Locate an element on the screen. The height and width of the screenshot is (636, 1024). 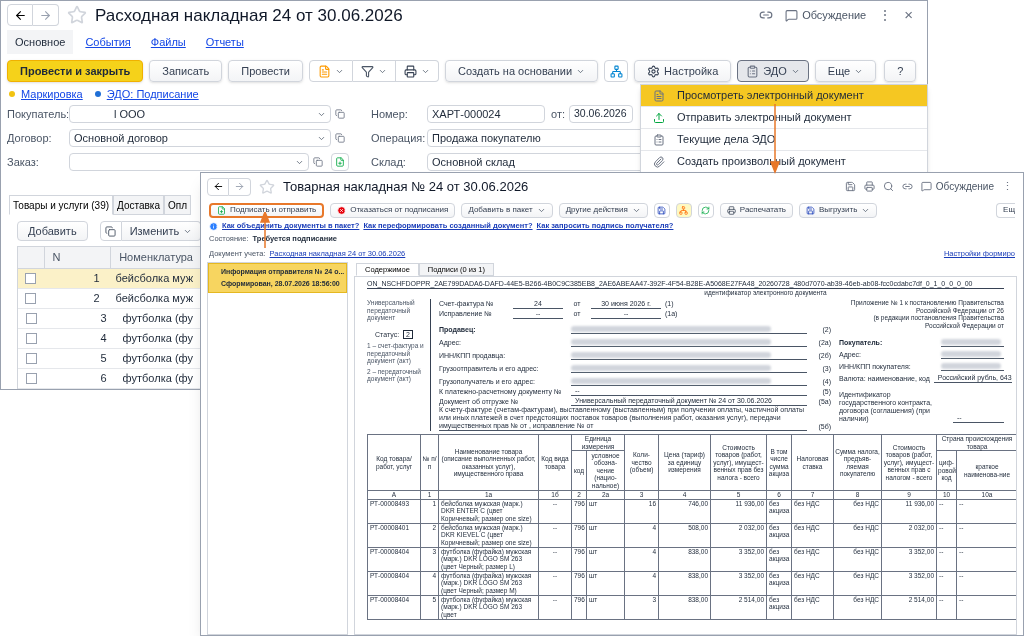
window-title: Товарная накладная № 24 от 30.06.2026 is located at coordinates (406, 186).